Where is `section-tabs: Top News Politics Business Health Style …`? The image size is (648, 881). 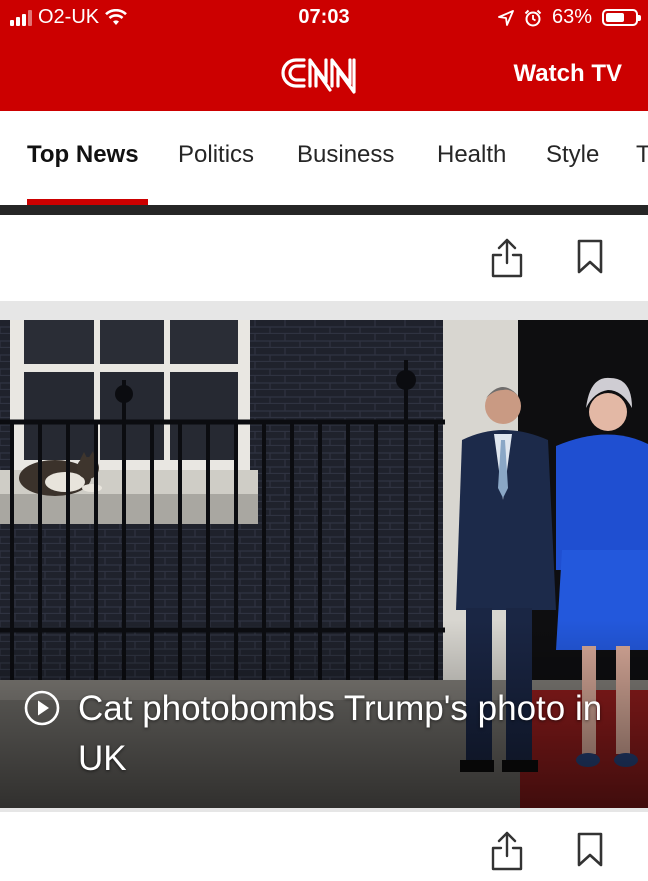 section-tabs: Top News Politics Business Health Style … is located at coordinates (324, 158).